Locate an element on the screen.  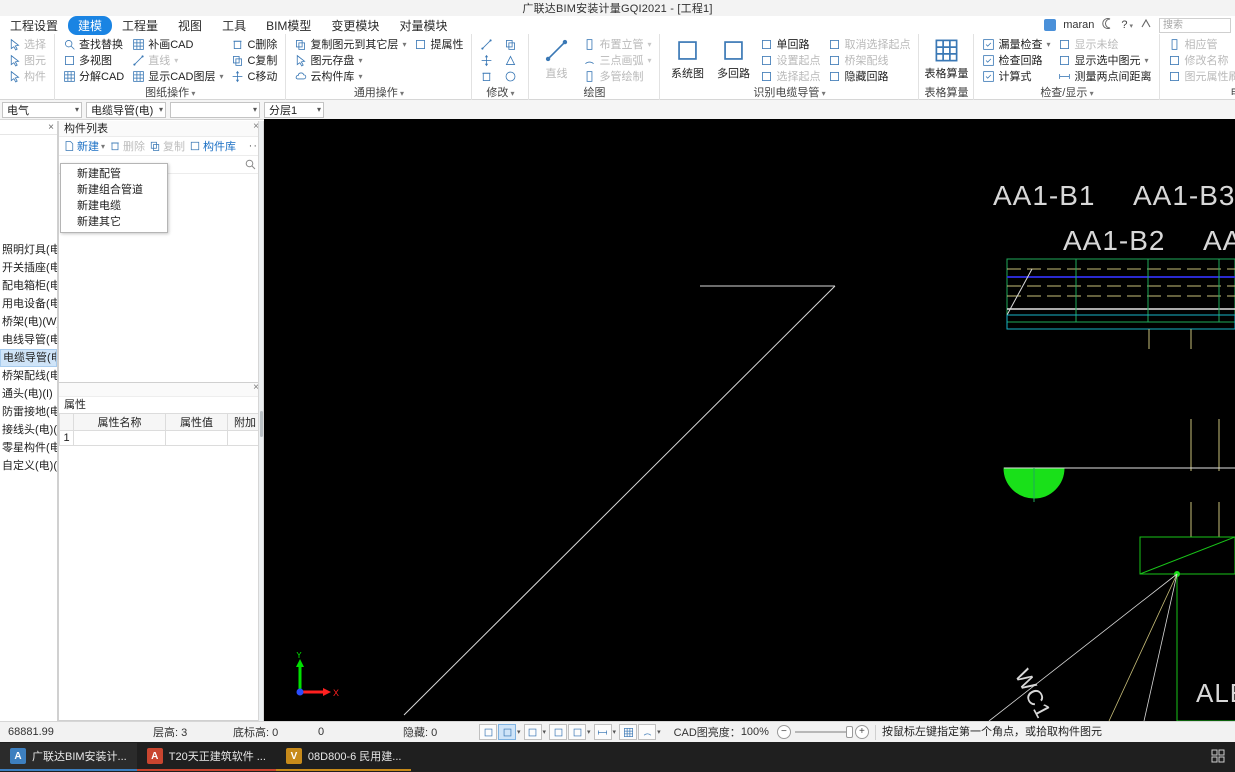
tree-item-8: 通头(电)(I) is located at coordinates (28, 394).